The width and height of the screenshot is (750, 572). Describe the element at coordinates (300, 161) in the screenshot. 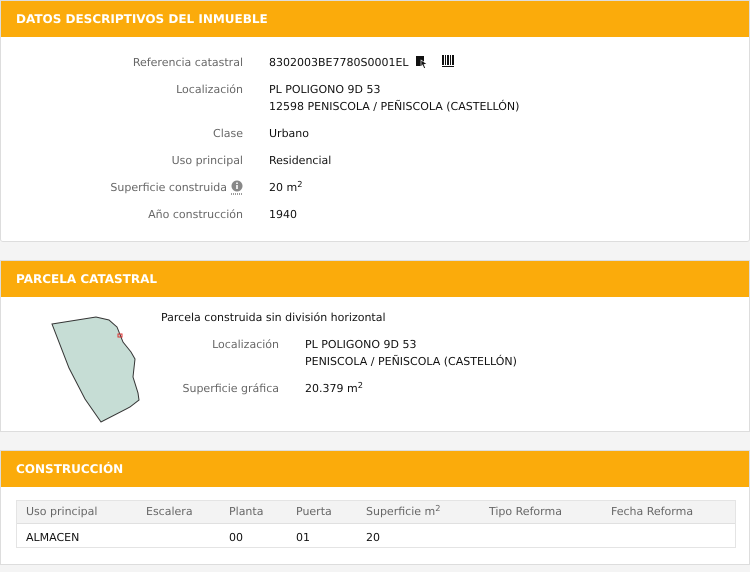

I see `field-value: Residencial` at that location.